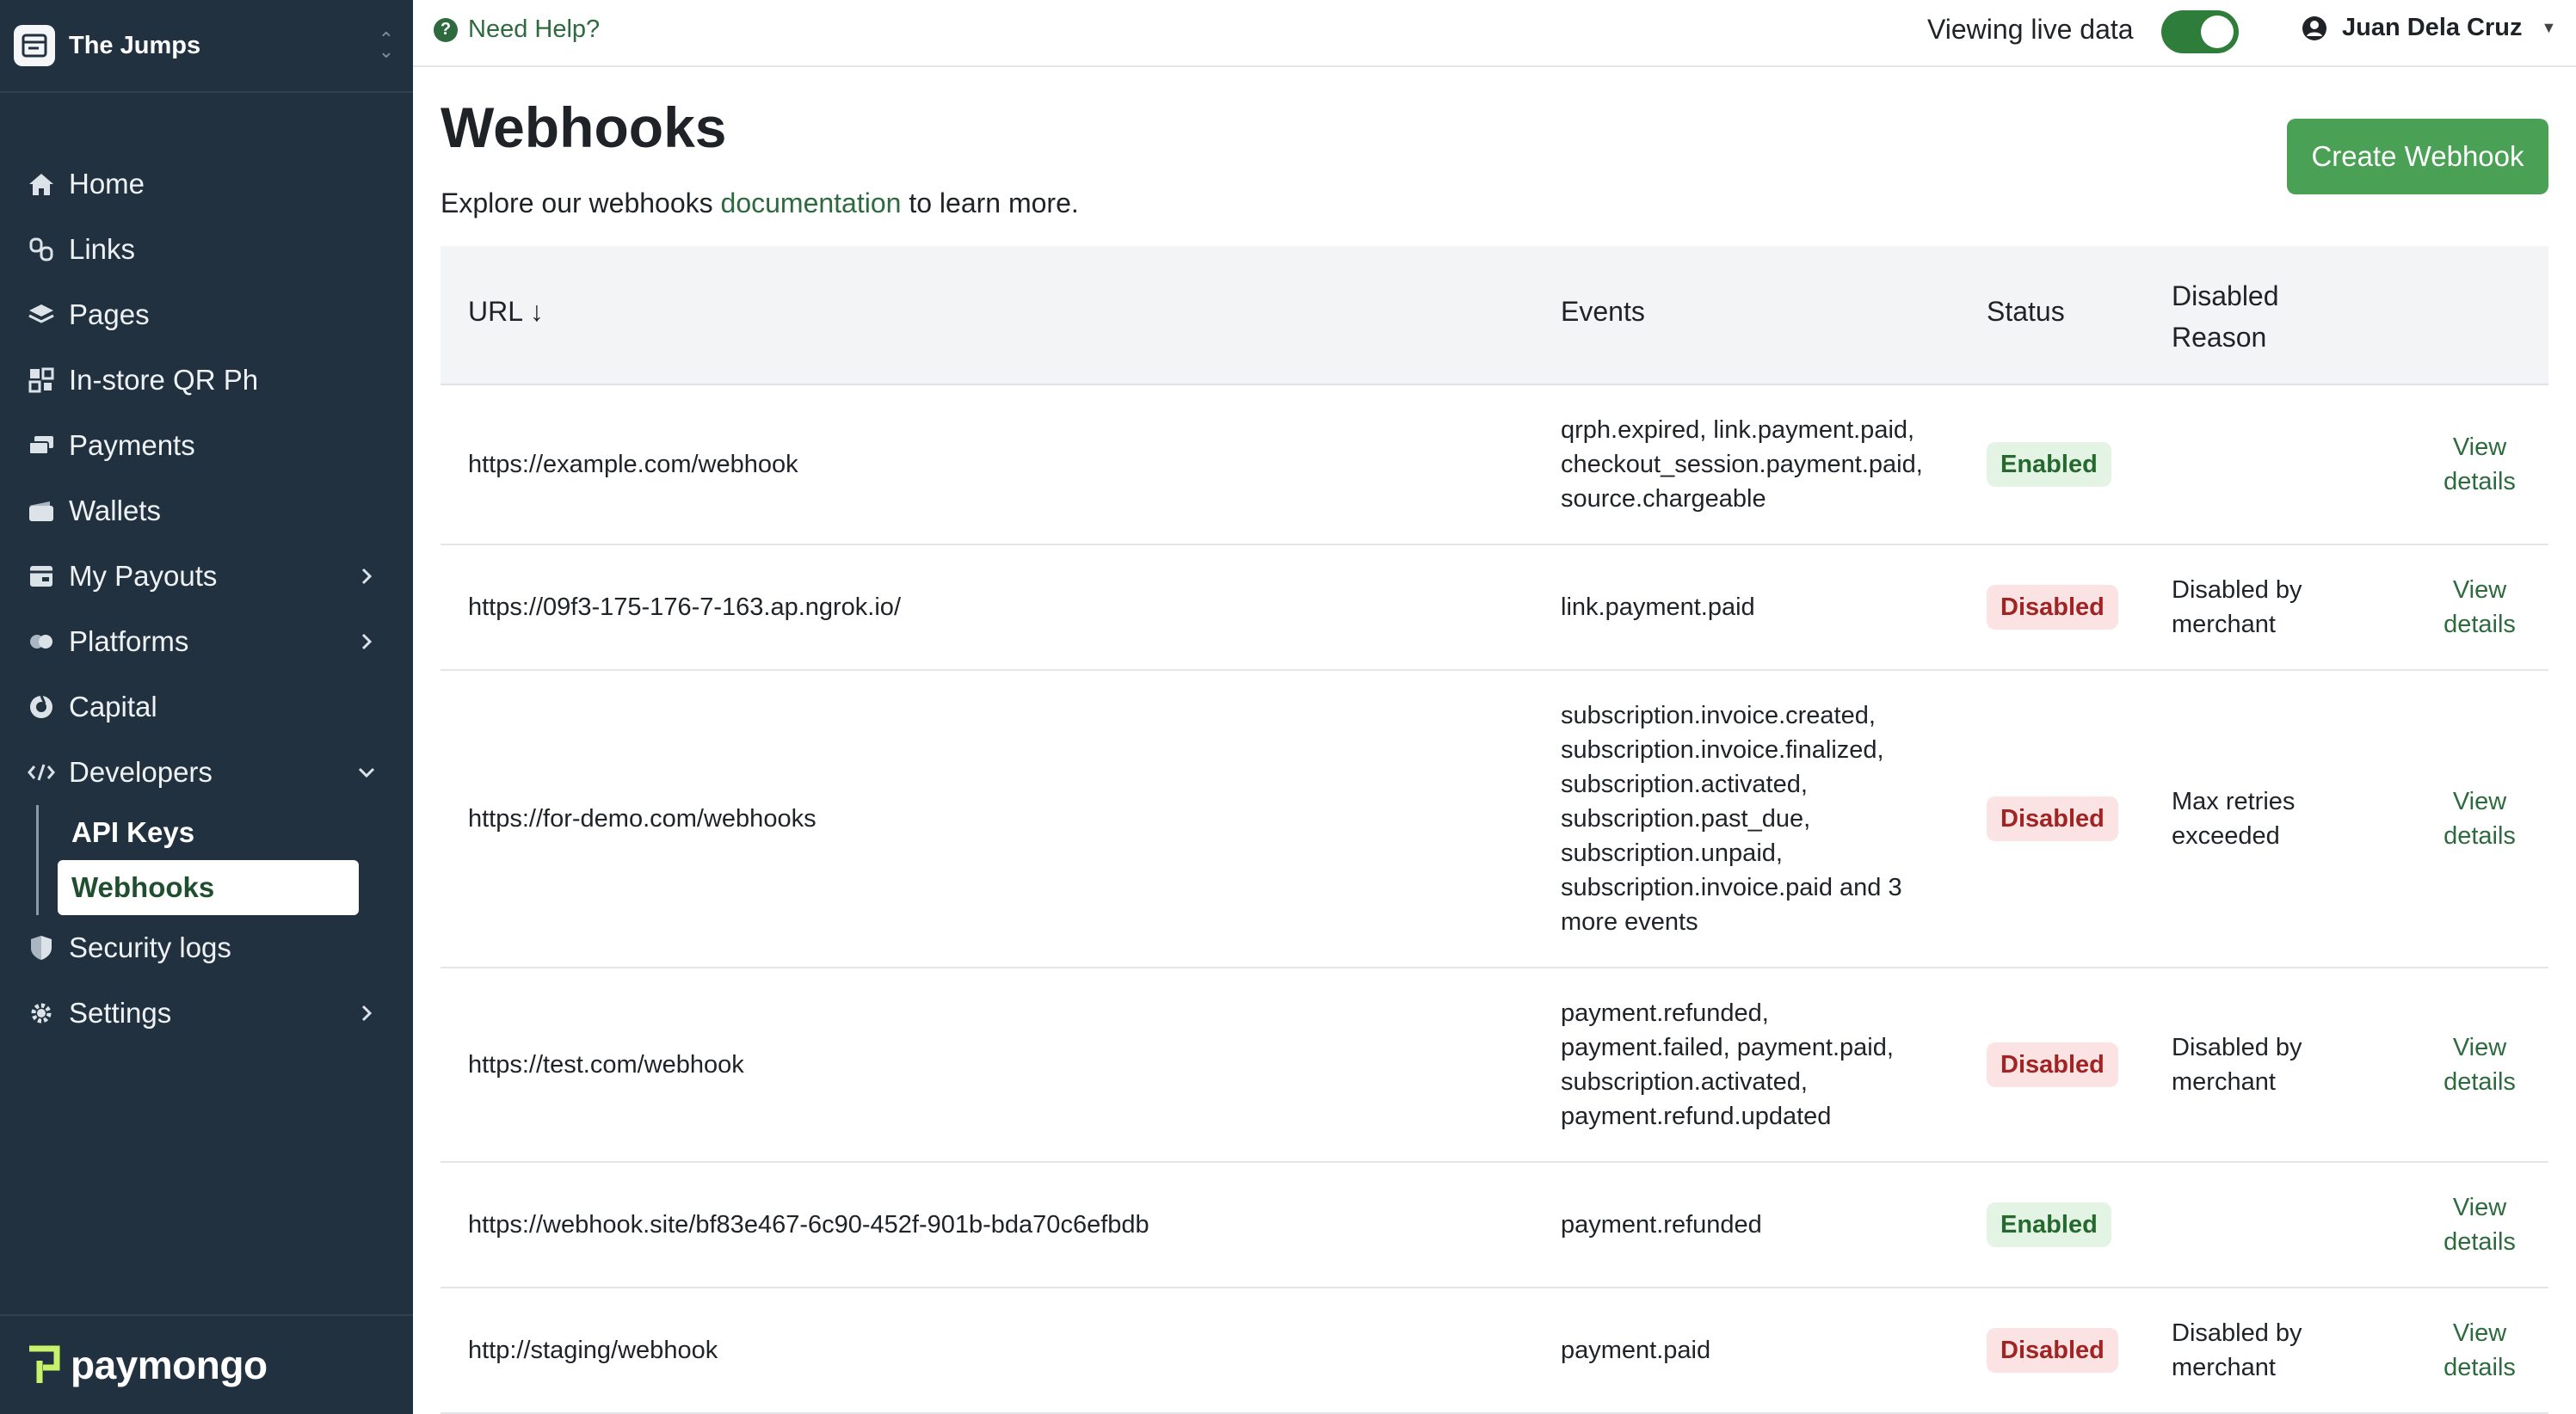 Image resolution: width=2576 pixels, height=1414 pixels. What do you see at coordinates (129, 641) in the screenshot?
I see `sidebar-item-label: Platforms` at bounding box center [129, 641].